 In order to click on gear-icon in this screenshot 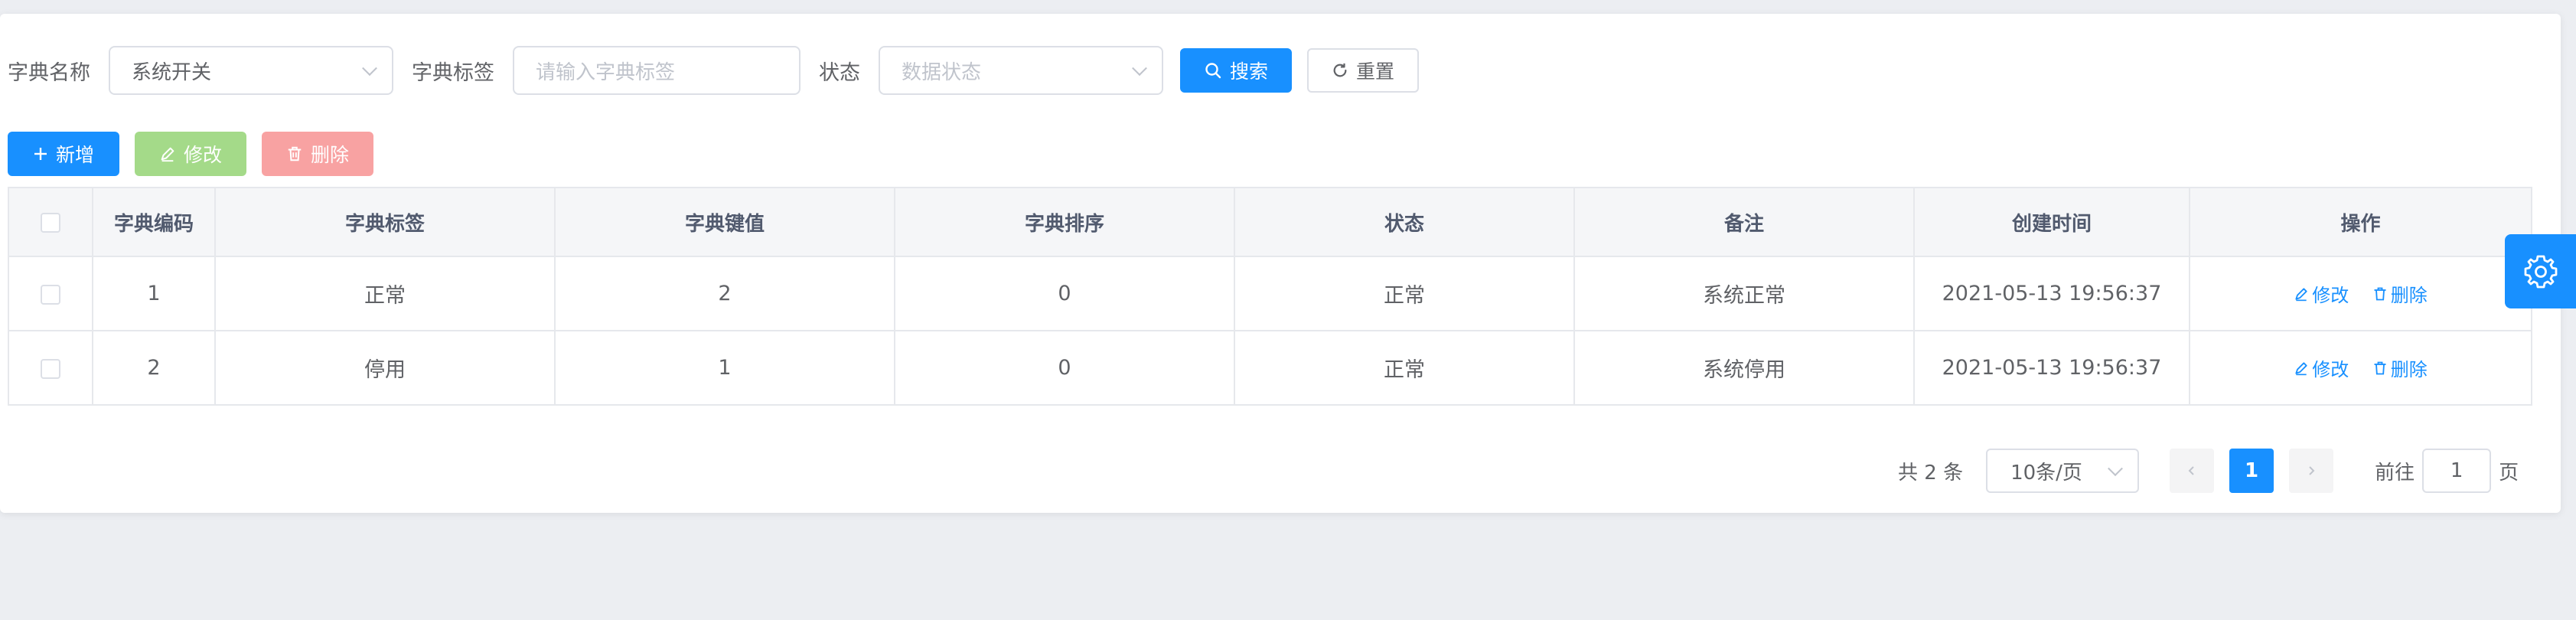, I will do `click(2540, 271)`.